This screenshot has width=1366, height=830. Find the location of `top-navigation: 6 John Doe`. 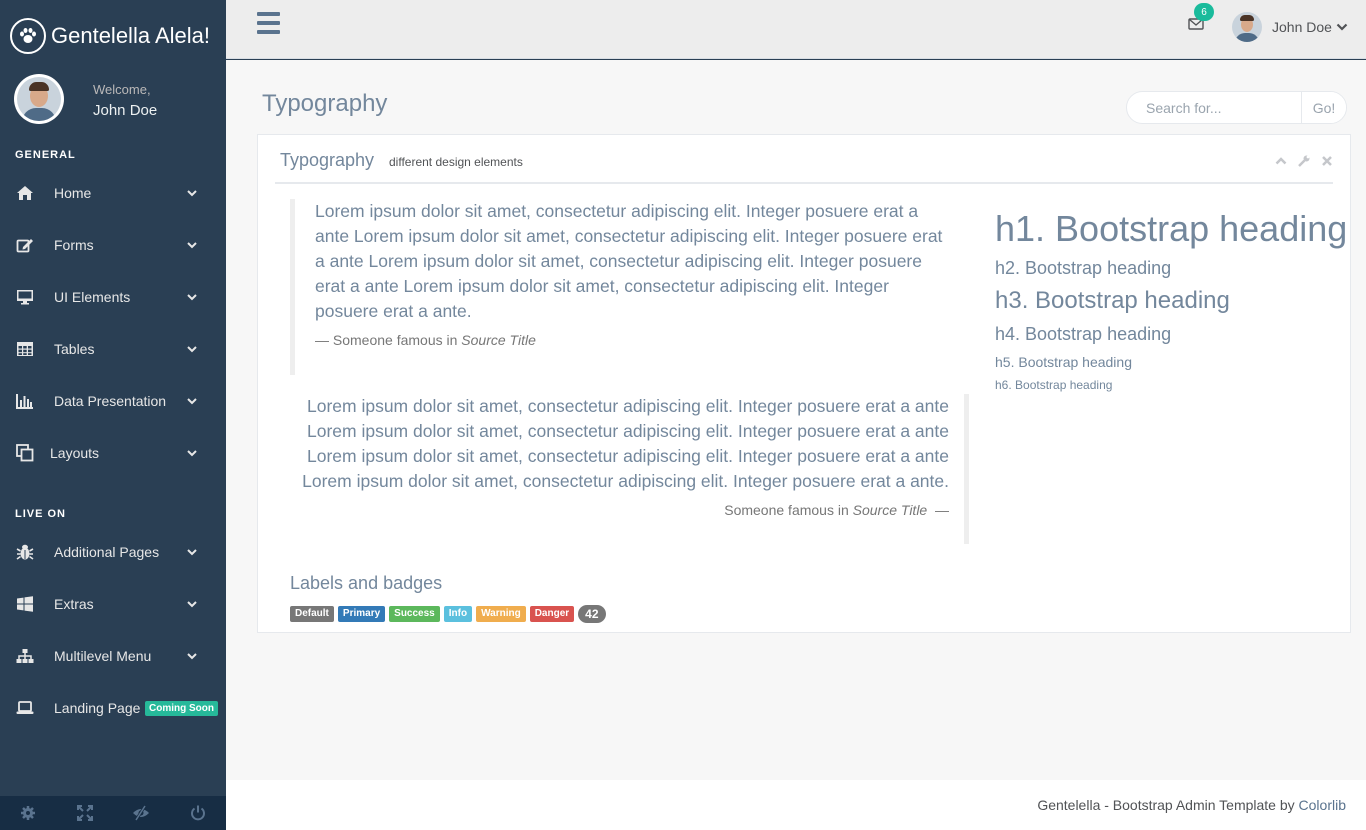

top-navigation: 6 John Doe is located at coordinates (796, 29).